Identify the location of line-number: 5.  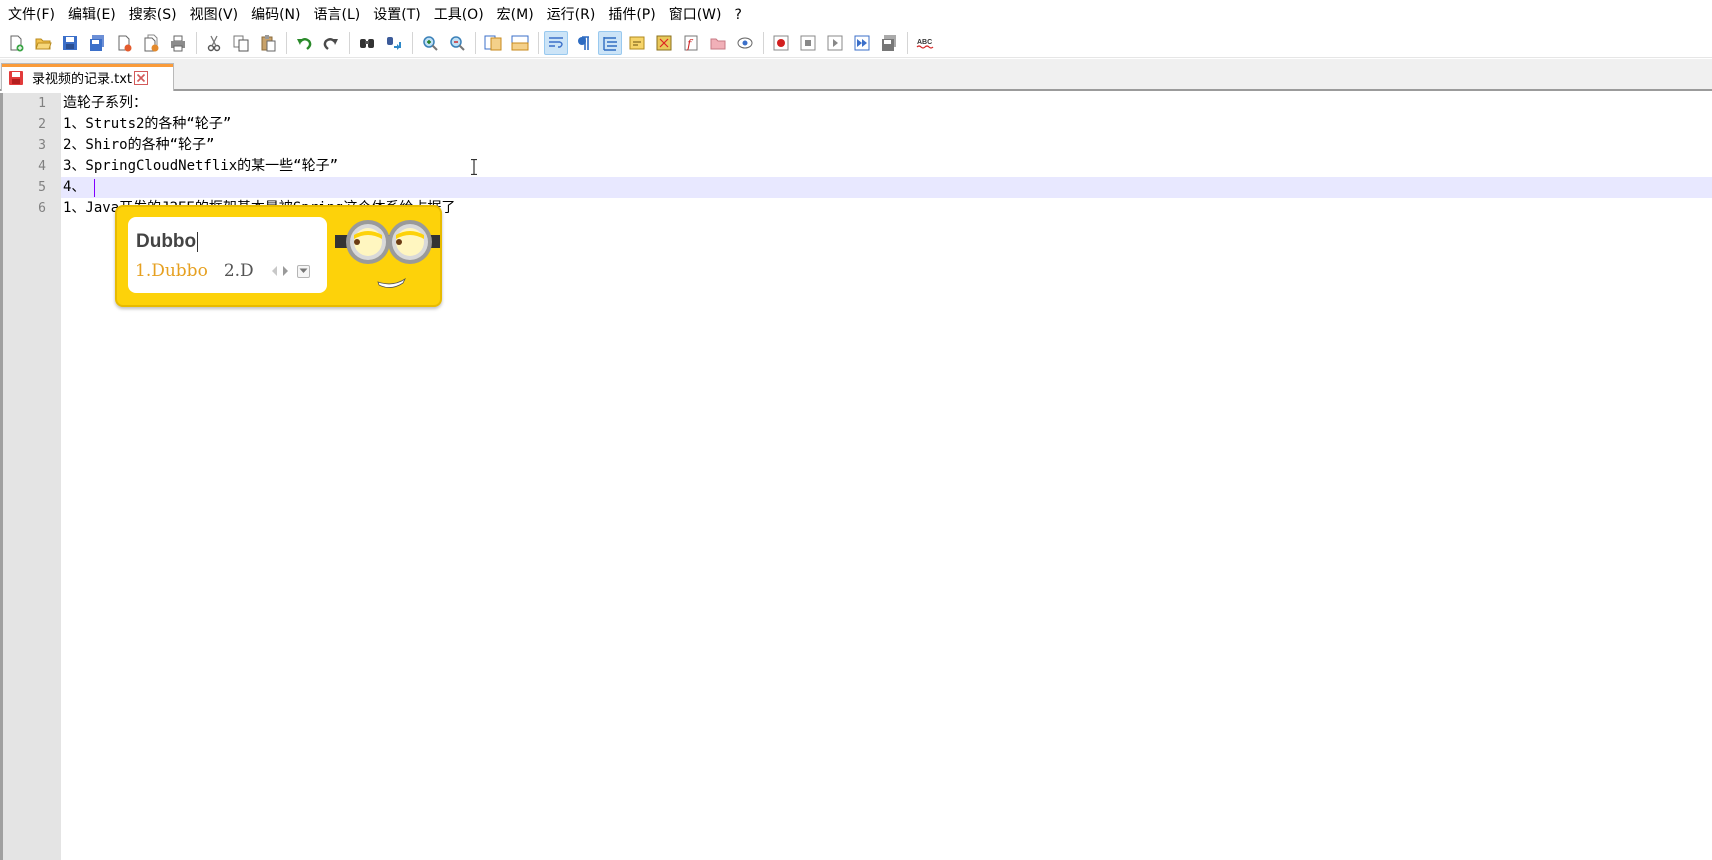
(42, 187).